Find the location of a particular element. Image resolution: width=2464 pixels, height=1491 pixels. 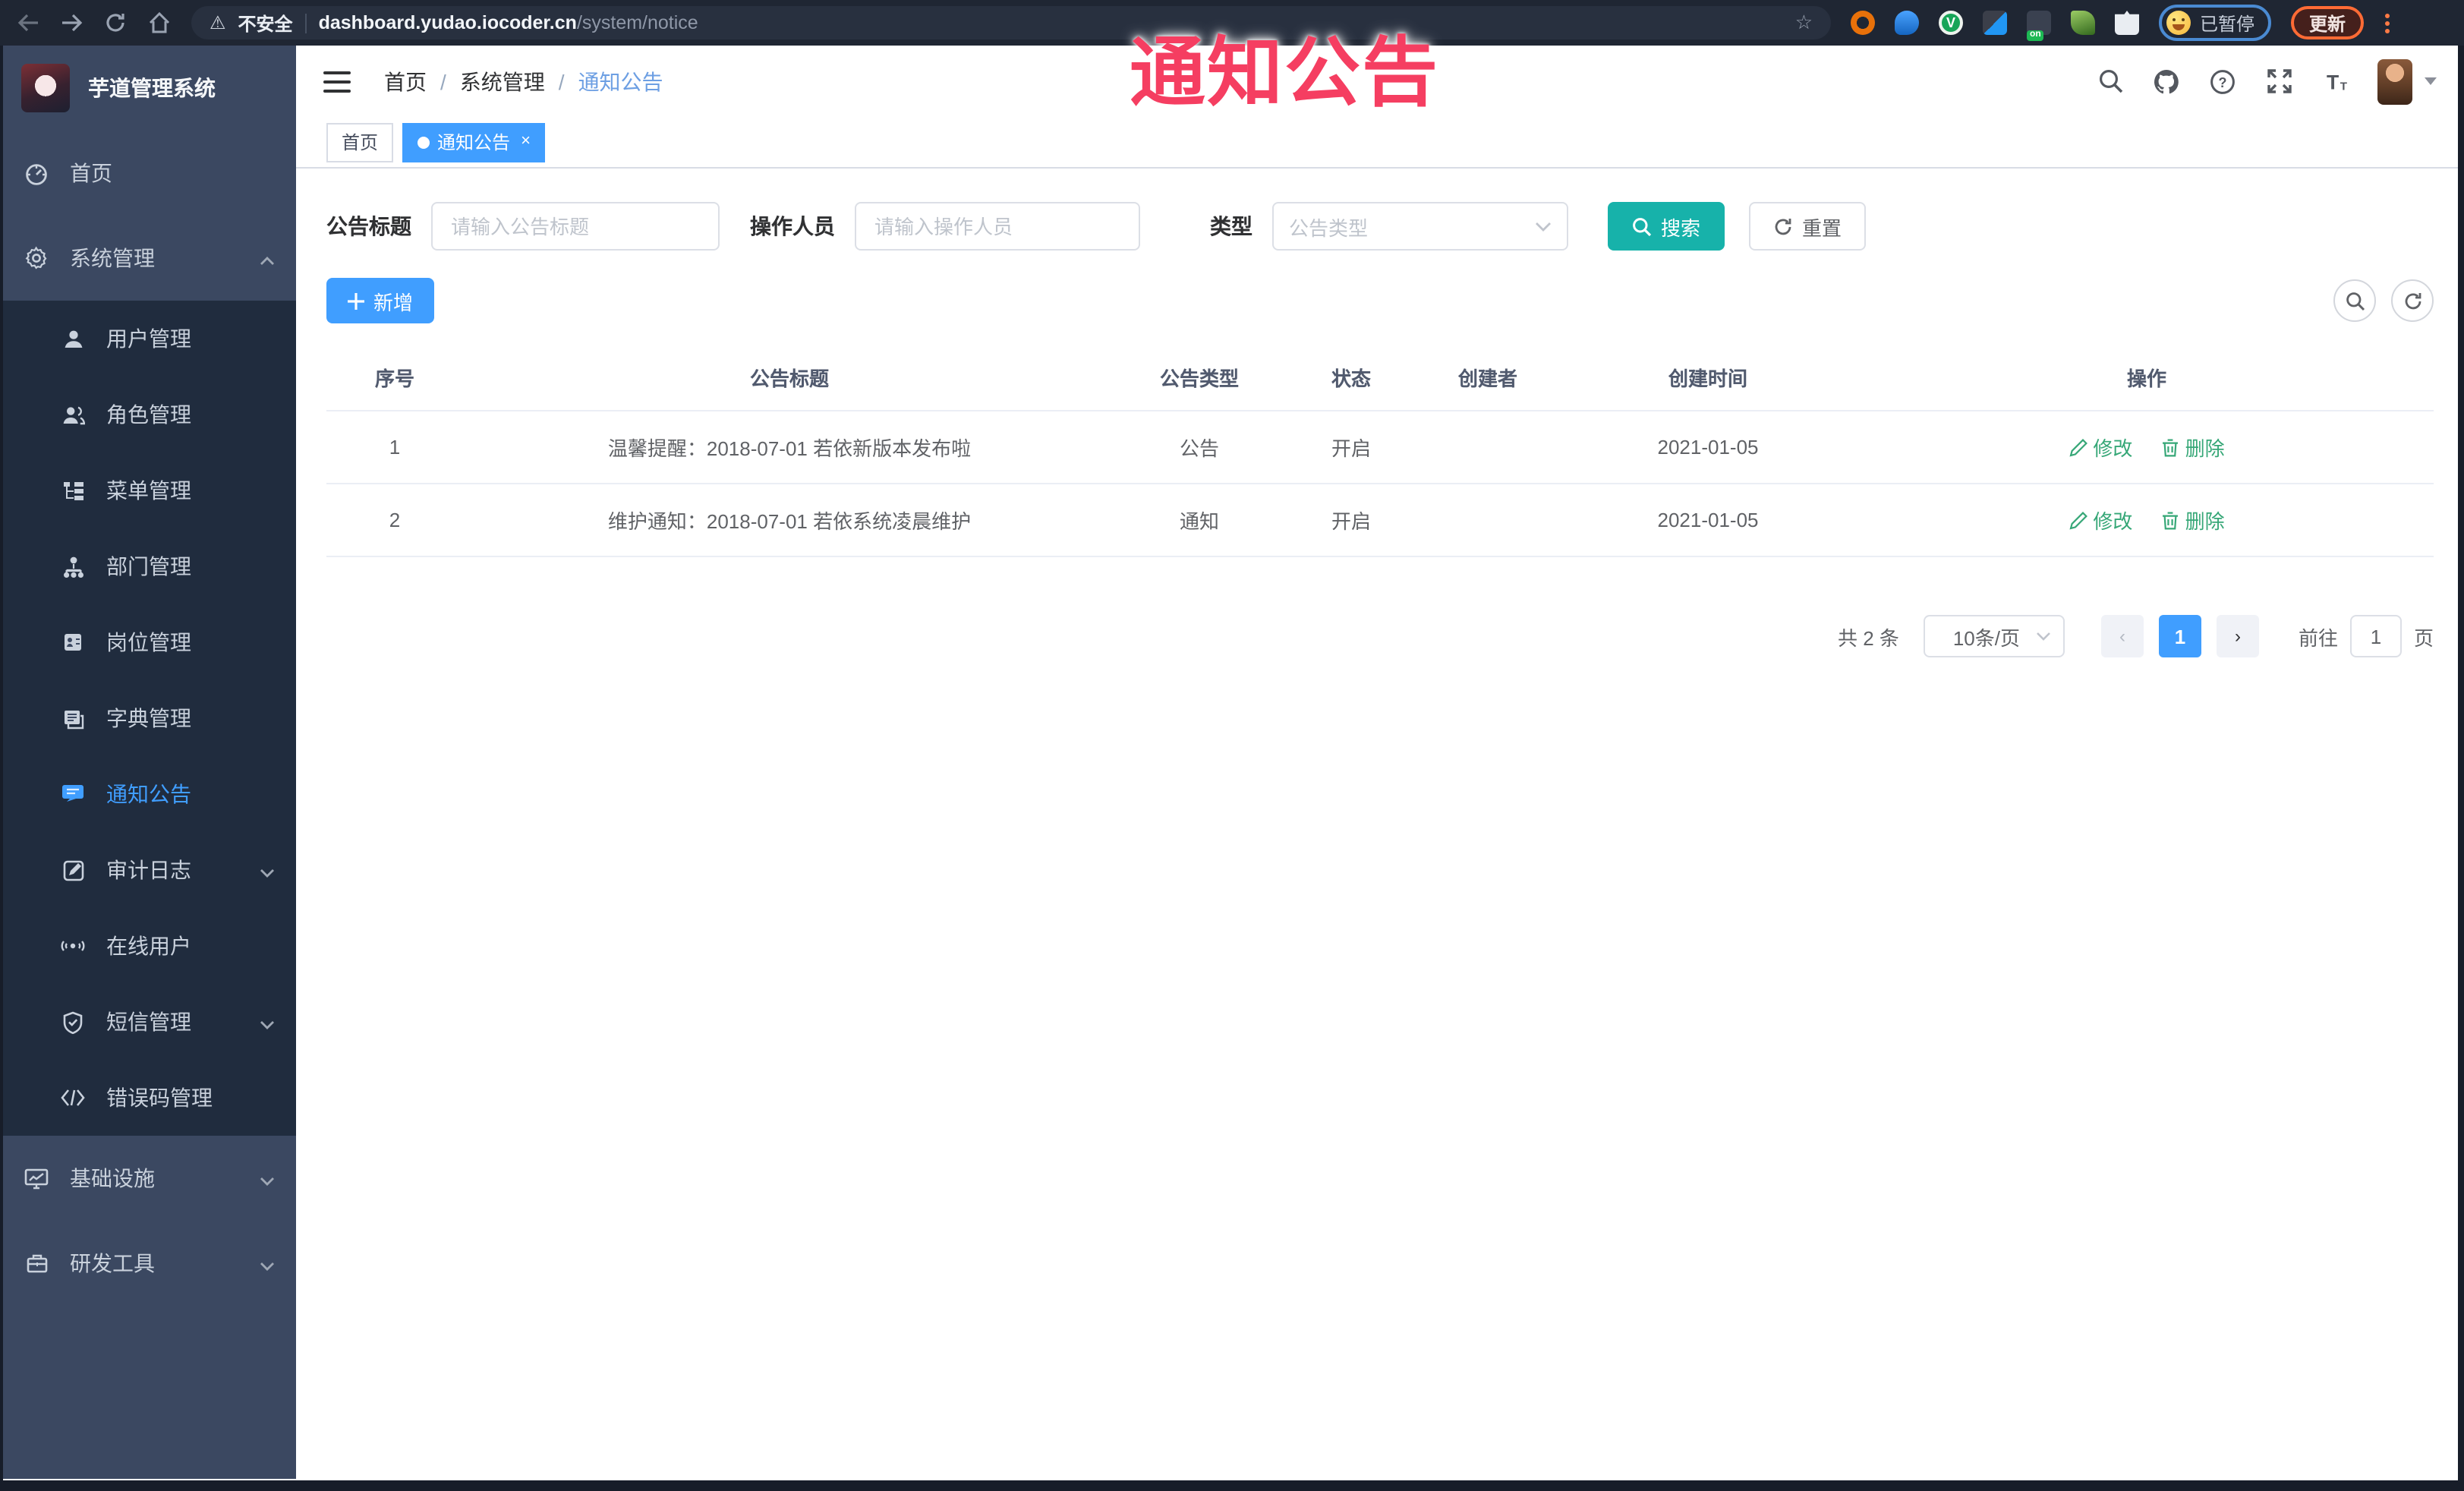

browser-profile-button: 已暂停 is located at coordinates (2216, 23).